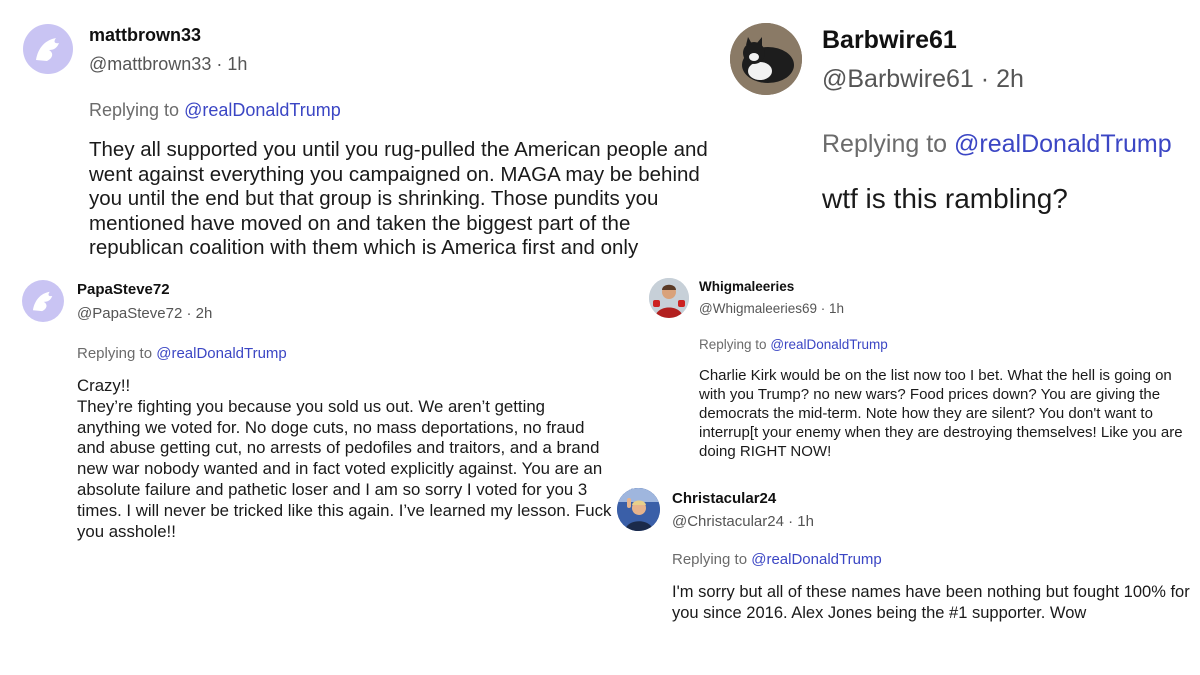 The width and height of the screenshot is (1200, 675). What do you see at coordinates (145, 35) in the screenshot?
I see `username: mattbrown33` at bounding box center [145, 35].